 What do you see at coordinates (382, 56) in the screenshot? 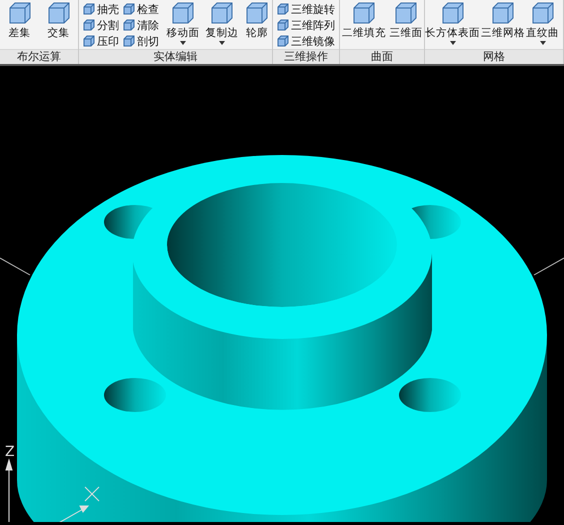
I see `panel-title: 曲面` at bounding box center [382, 56].